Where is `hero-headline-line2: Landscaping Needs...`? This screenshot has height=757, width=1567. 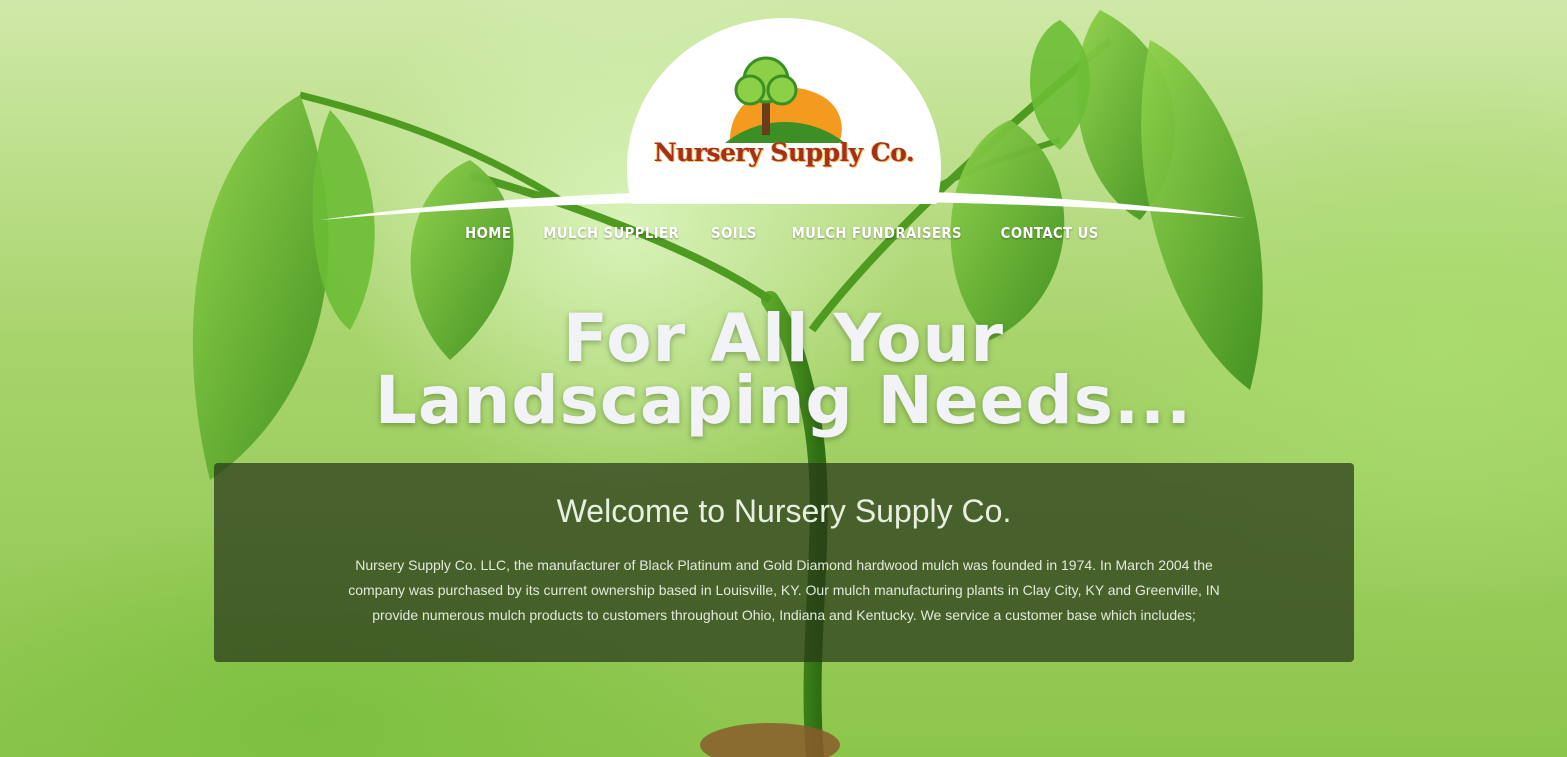 hero-headline-line2: Landscaping Needs... is located at coordinates (783, 400).